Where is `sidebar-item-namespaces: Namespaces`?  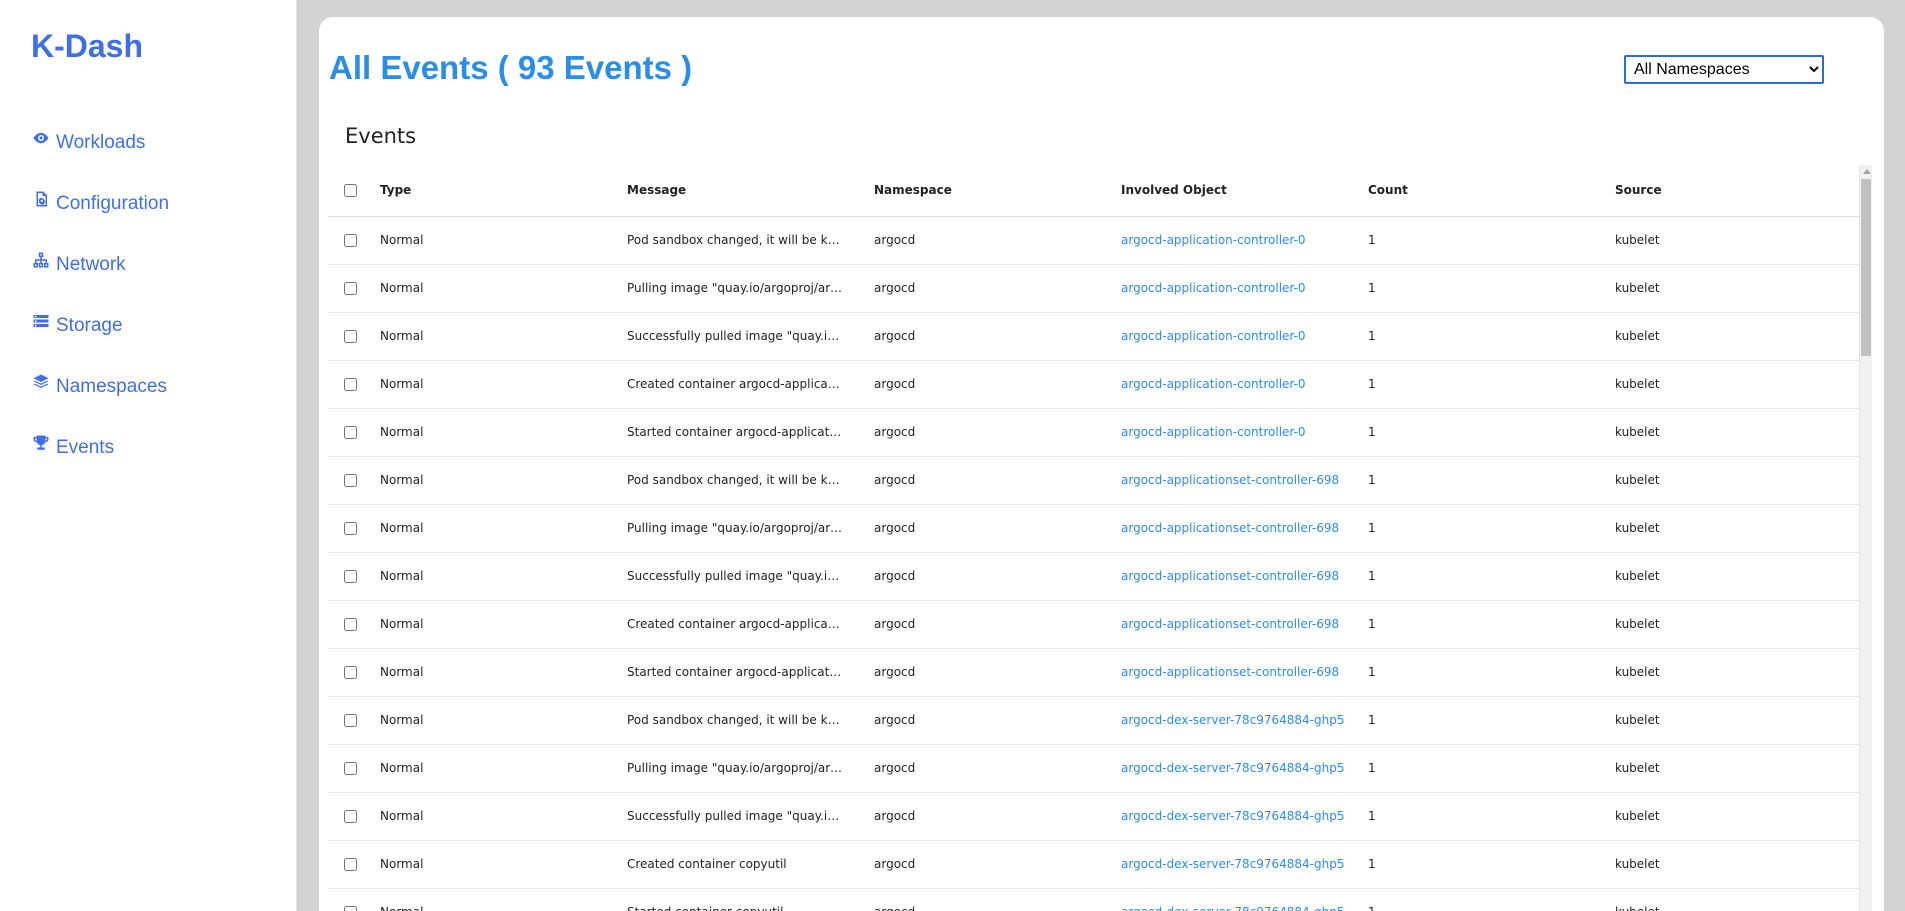 sidebar-item-namespaces: Namespaces is located at coordinates (100, 386).